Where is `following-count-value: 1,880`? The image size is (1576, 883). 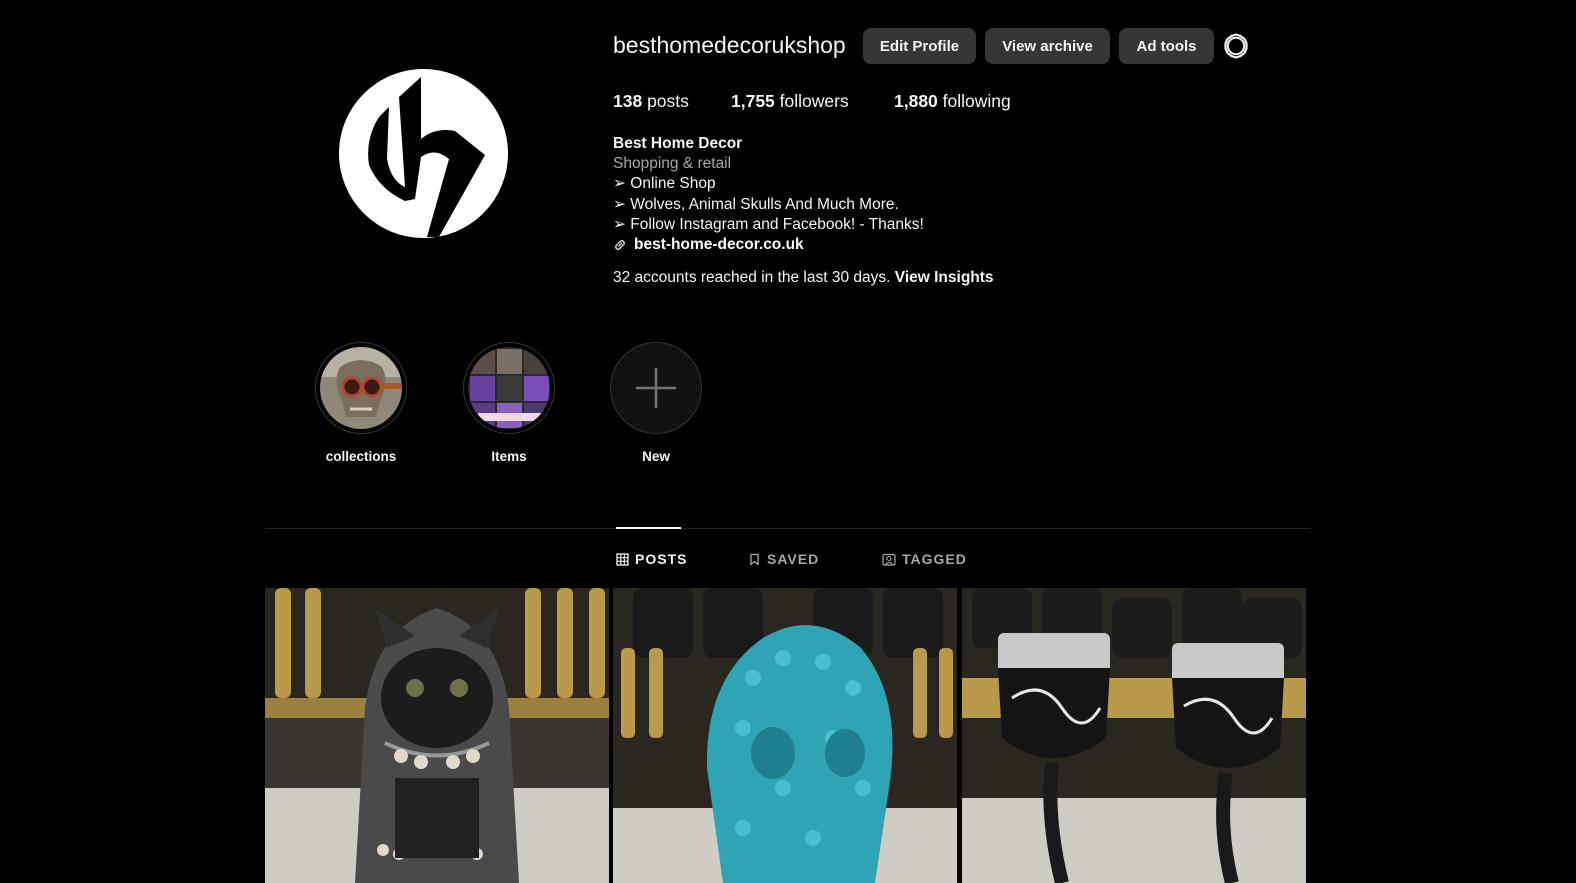 following-count-value: 1,880 is located at coordinates (916, 101).